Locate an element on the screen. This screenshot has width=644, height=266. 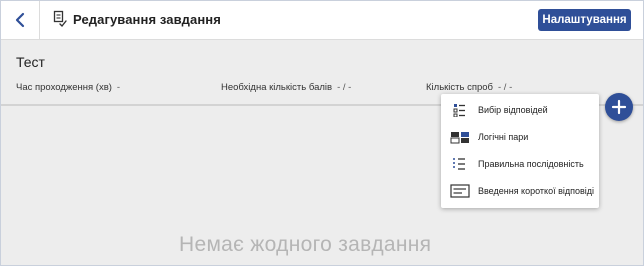
sequence-icon is located at coordinates (459, 163).